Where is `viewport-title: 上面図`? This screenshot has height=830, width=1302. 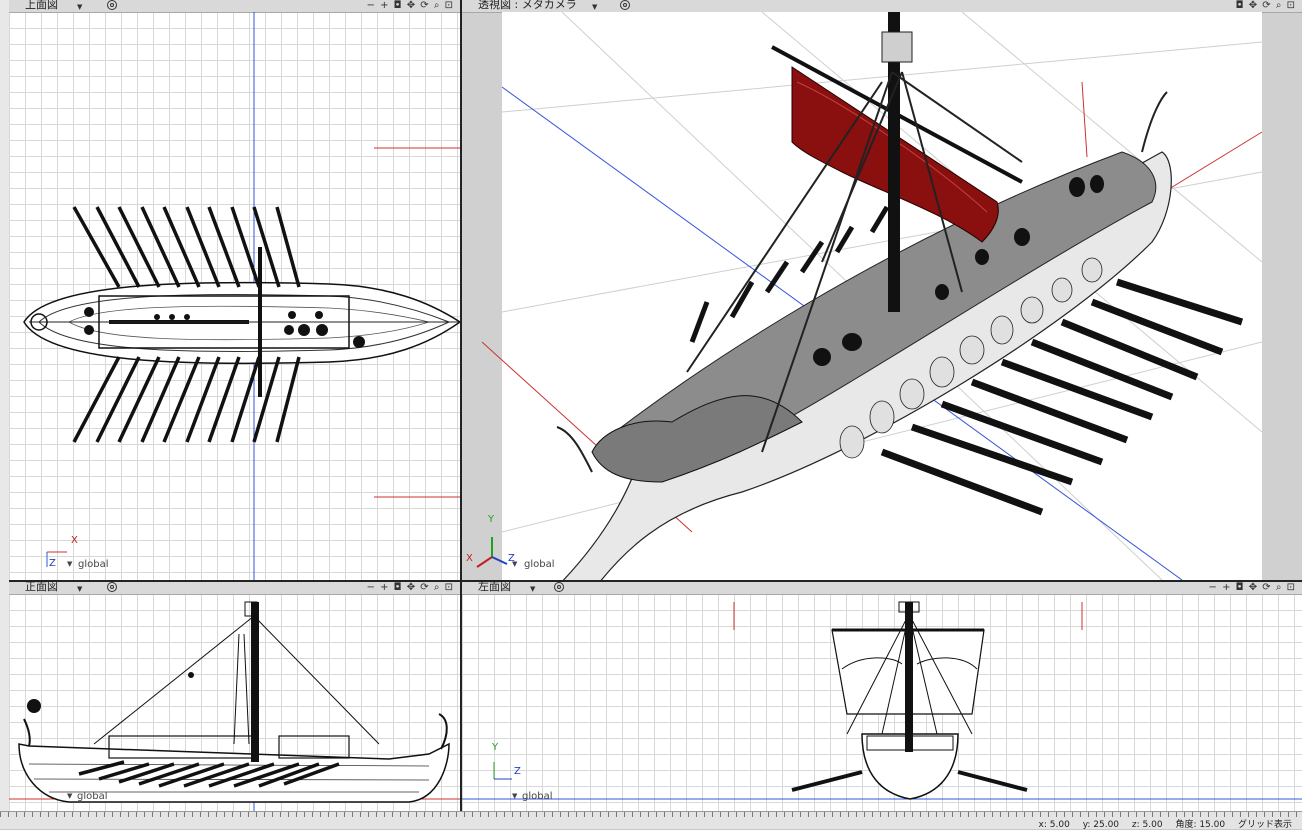
viewport-title: 上面図 is located at coordinates (41, 5).